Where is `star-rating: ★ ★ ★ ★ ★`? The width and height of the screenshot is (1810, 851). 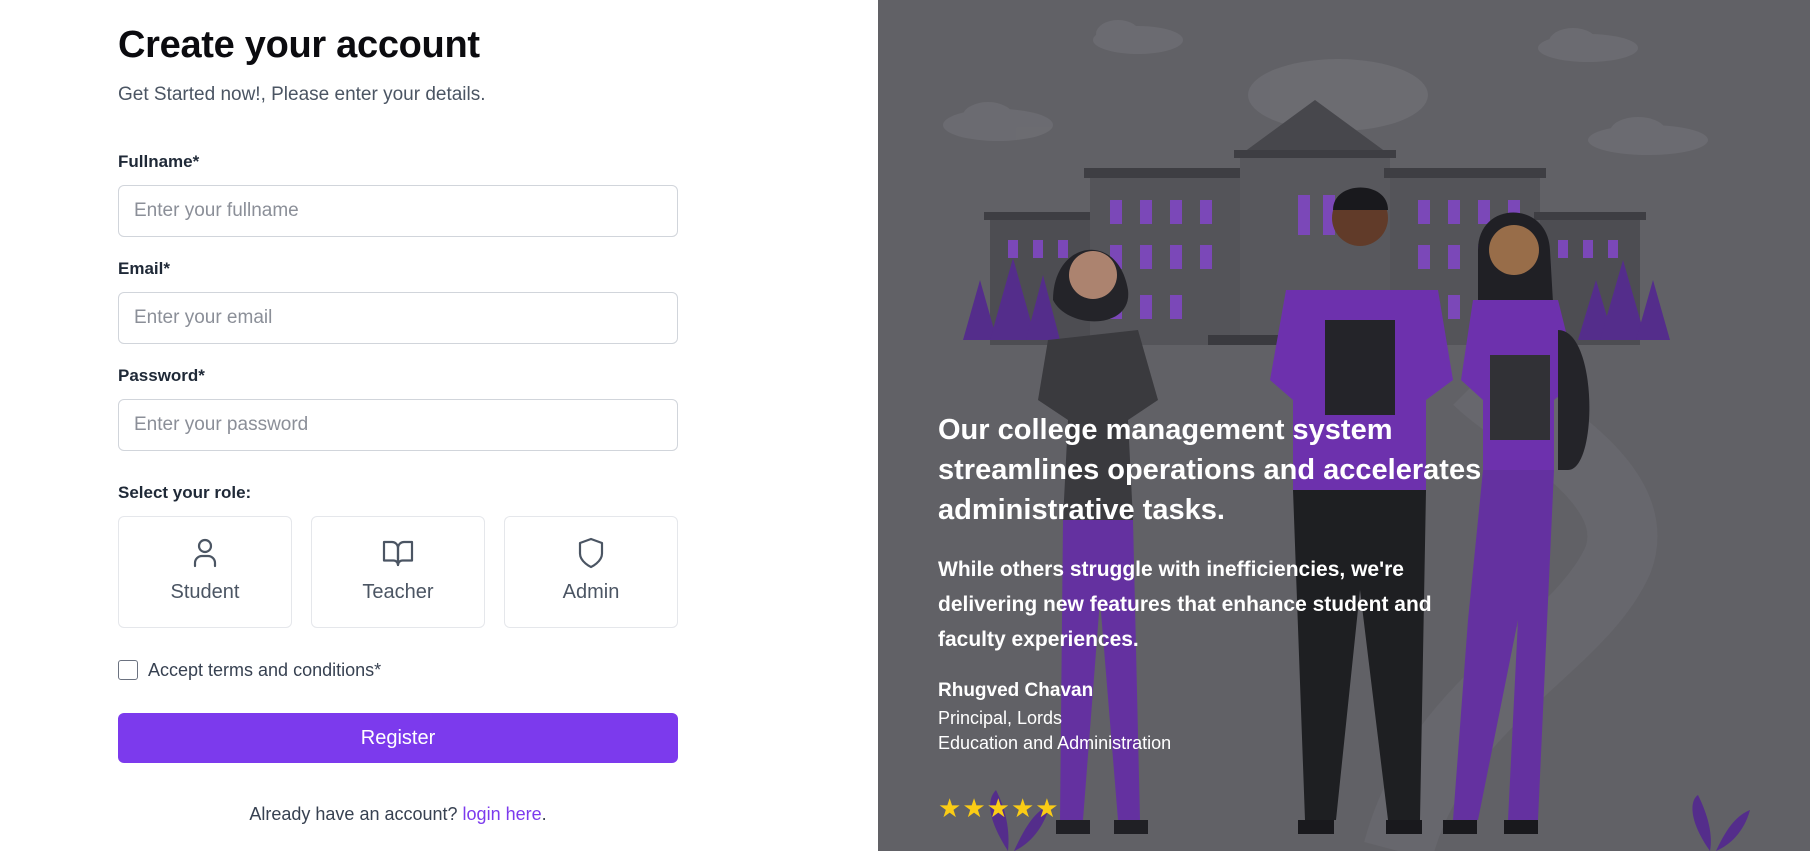
star-rating: ★ ★ ★ ★ ★ is located at coordinates (998, 808).